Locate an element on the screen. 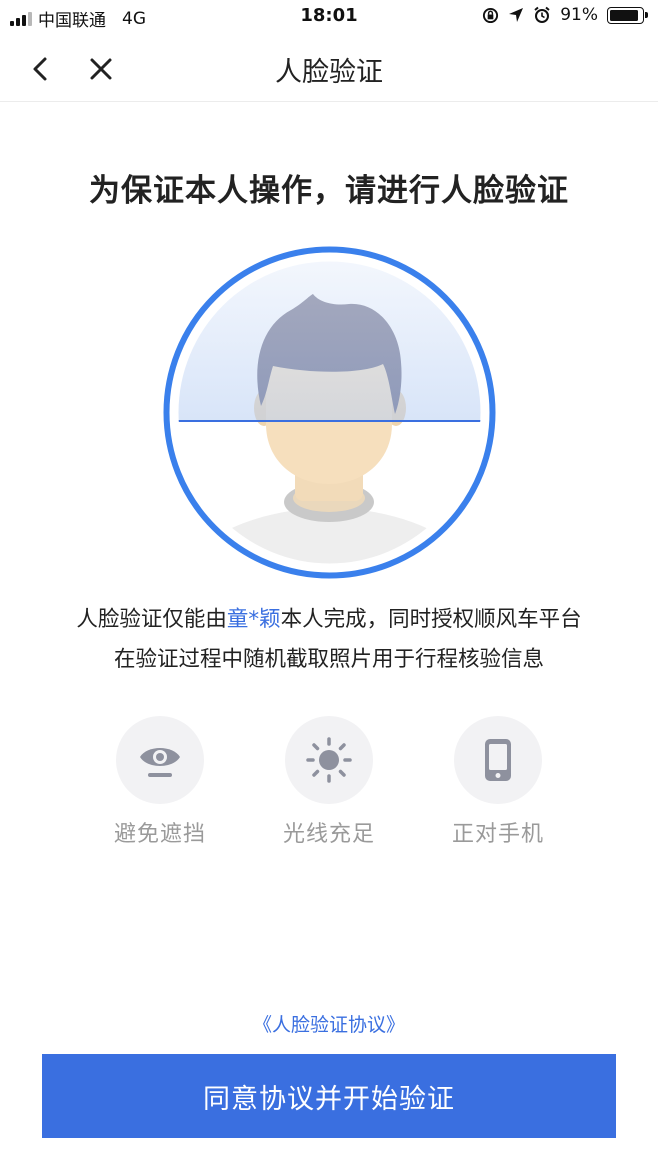 Image resolution: width=658 pixels, height=1170 pixels. battery-percent: 91% is located at coordinates (579, 15).